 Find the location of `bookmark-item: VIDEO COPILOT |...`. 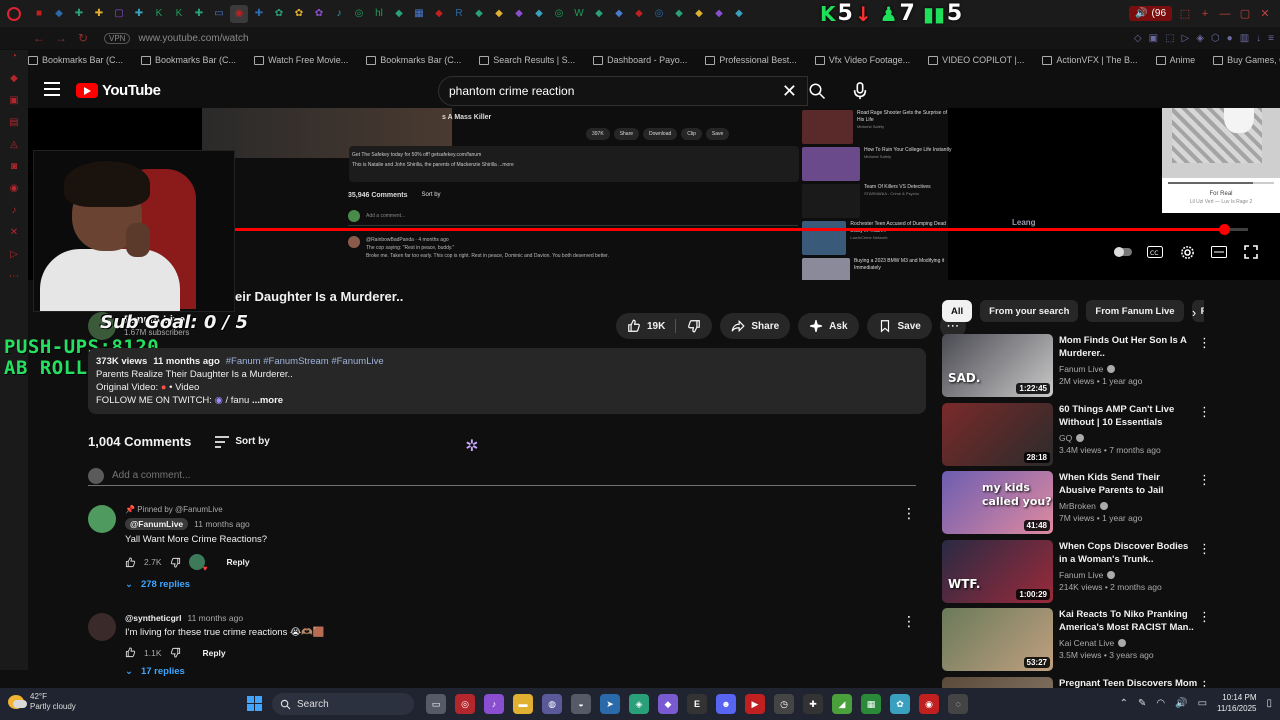

bookmark-item: VIDEO COPILOT |... is located at coordinates (976, 60).